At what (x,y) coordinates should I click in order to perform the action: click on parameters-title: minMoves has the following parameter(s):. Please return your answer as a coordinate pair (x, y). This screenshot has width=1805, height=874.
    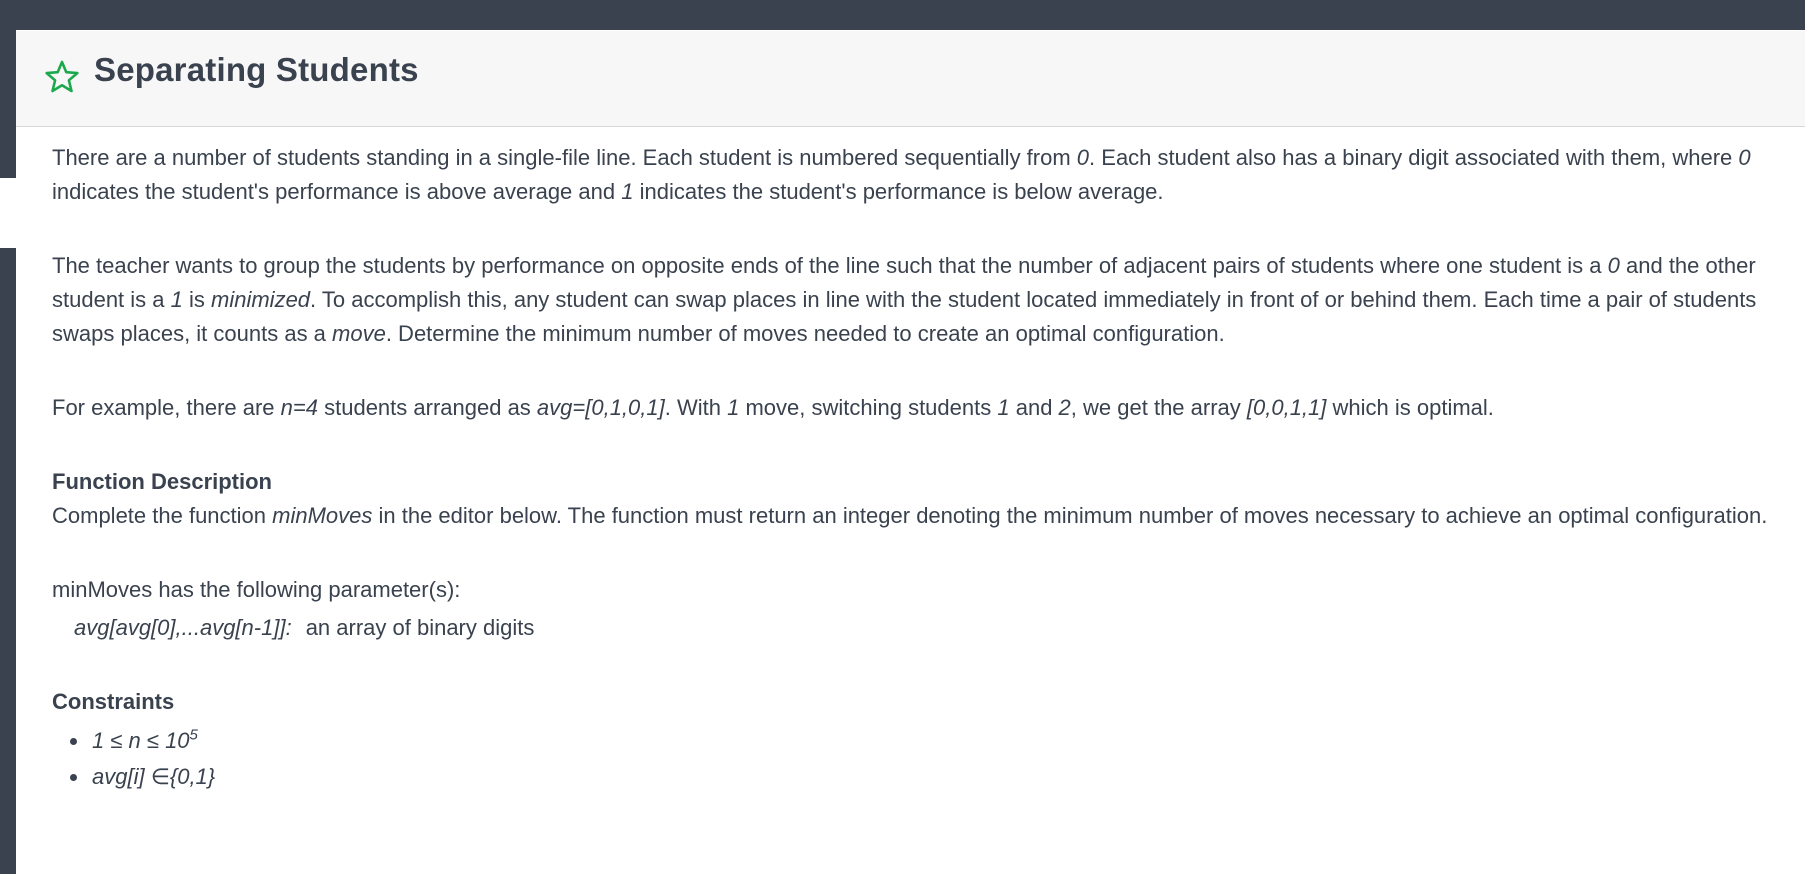
    Looking at the image, I should click on (256, 589).